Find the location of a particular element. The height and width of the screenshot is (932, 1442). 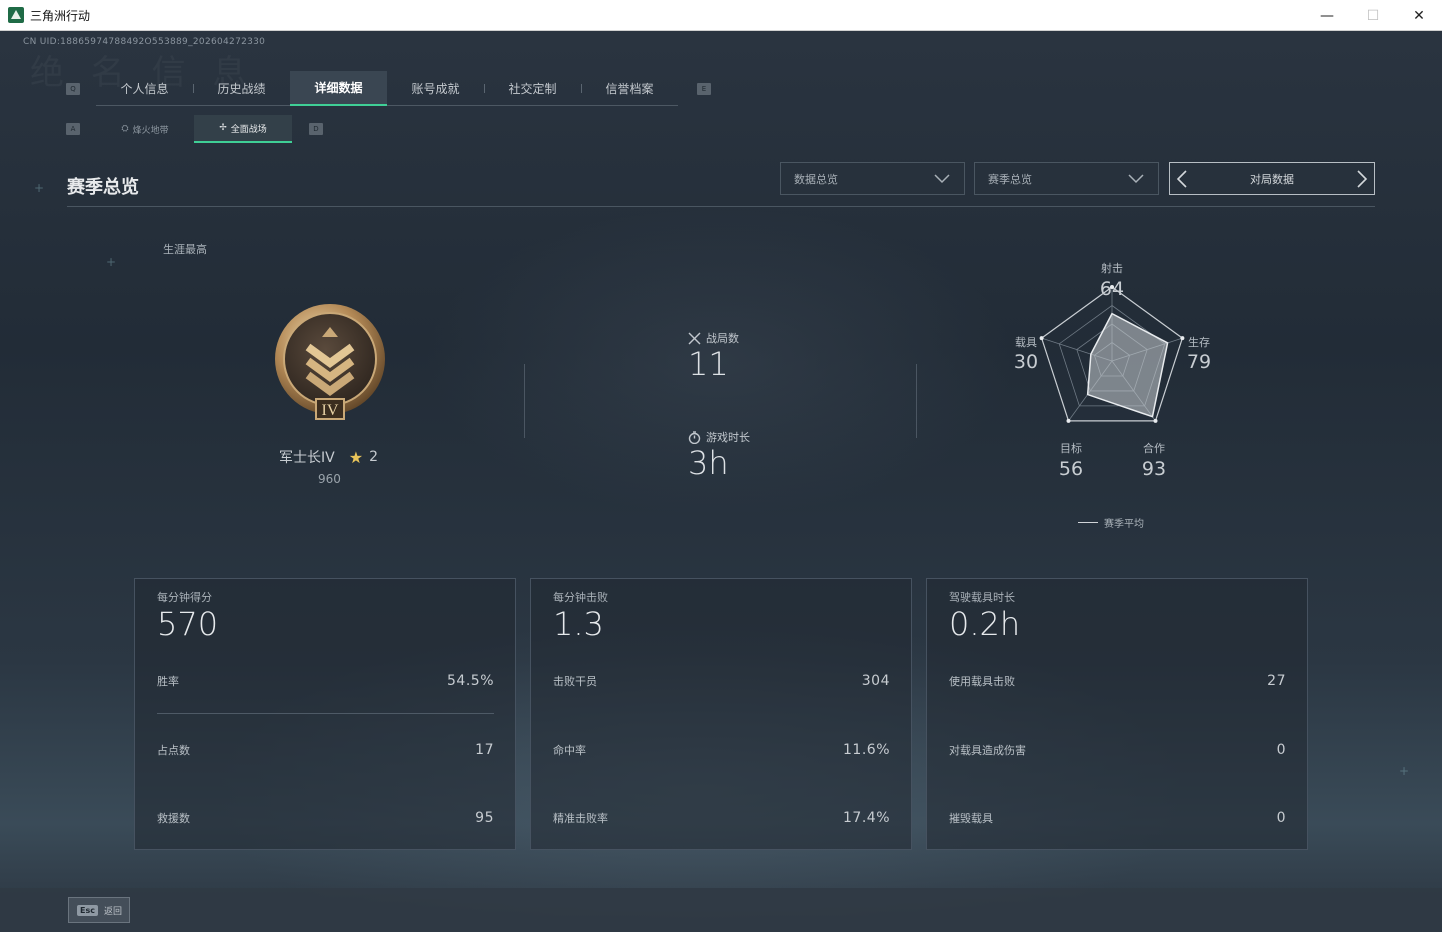

radar-legend: 赛季平均 is located at coordinates (1111, 522).